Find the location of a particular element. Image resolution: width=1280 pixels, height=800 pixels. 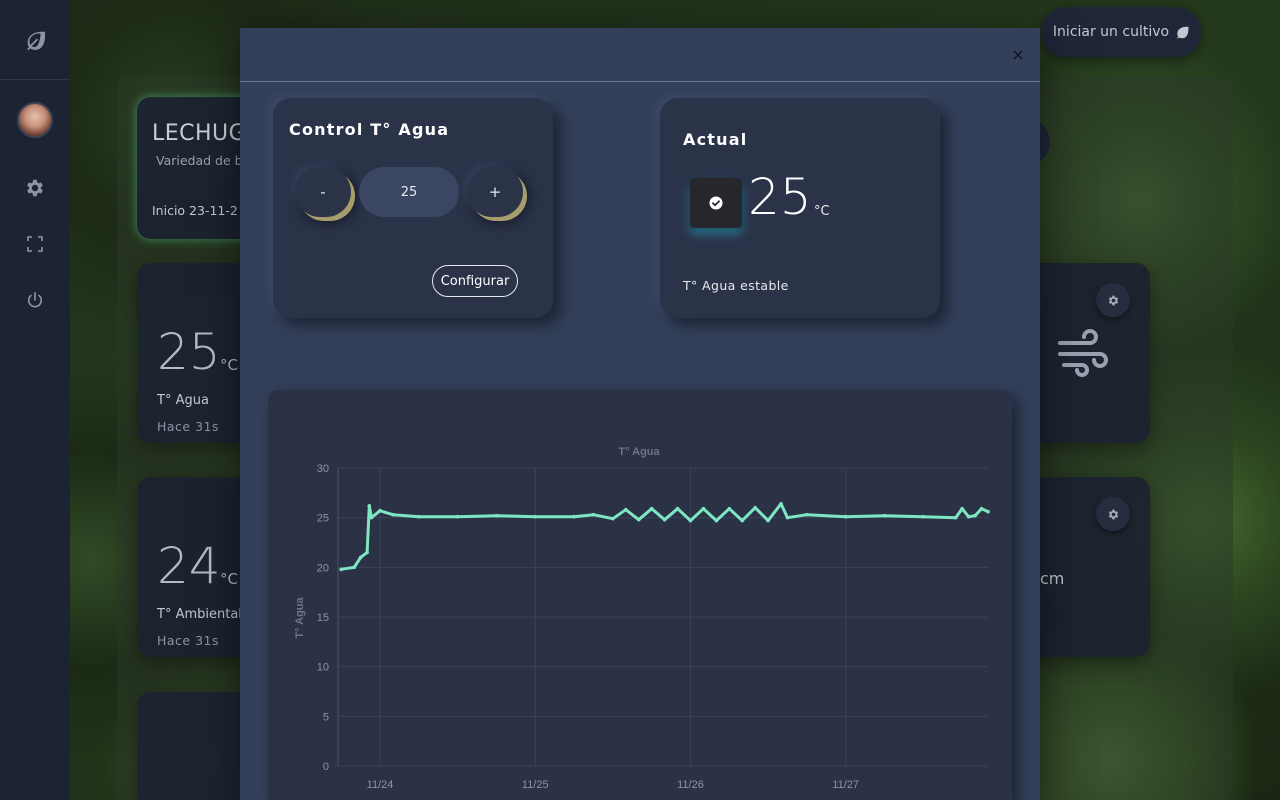

crop-start-date: Inicio 23-11-2 is located at coordinates (195, 210).